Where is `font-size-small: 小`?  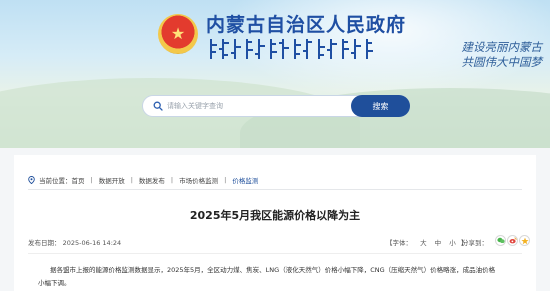 font-size-small: 小 is located at coordinates (452, 243).